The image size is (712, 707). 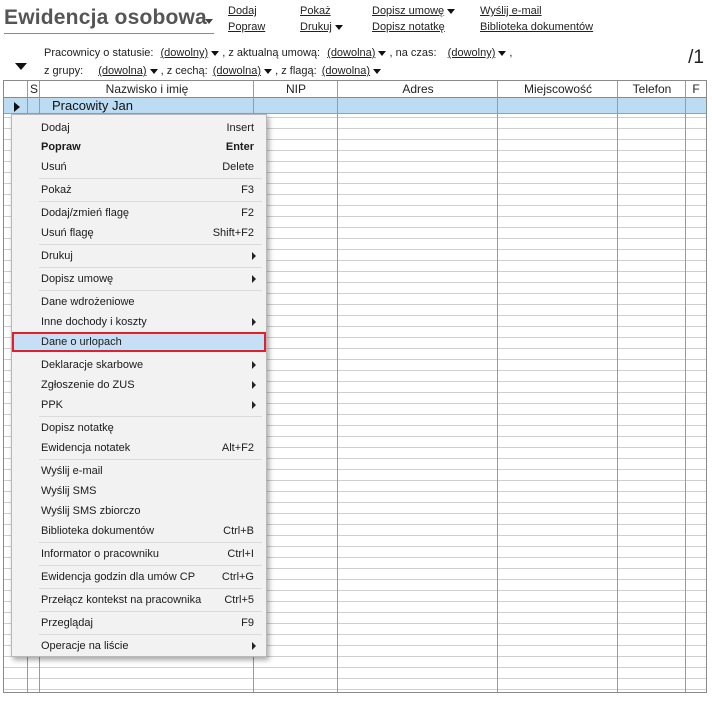 I want to click on menu-item-label: Deklaracje skarbowe, so click(x=92, y=365).